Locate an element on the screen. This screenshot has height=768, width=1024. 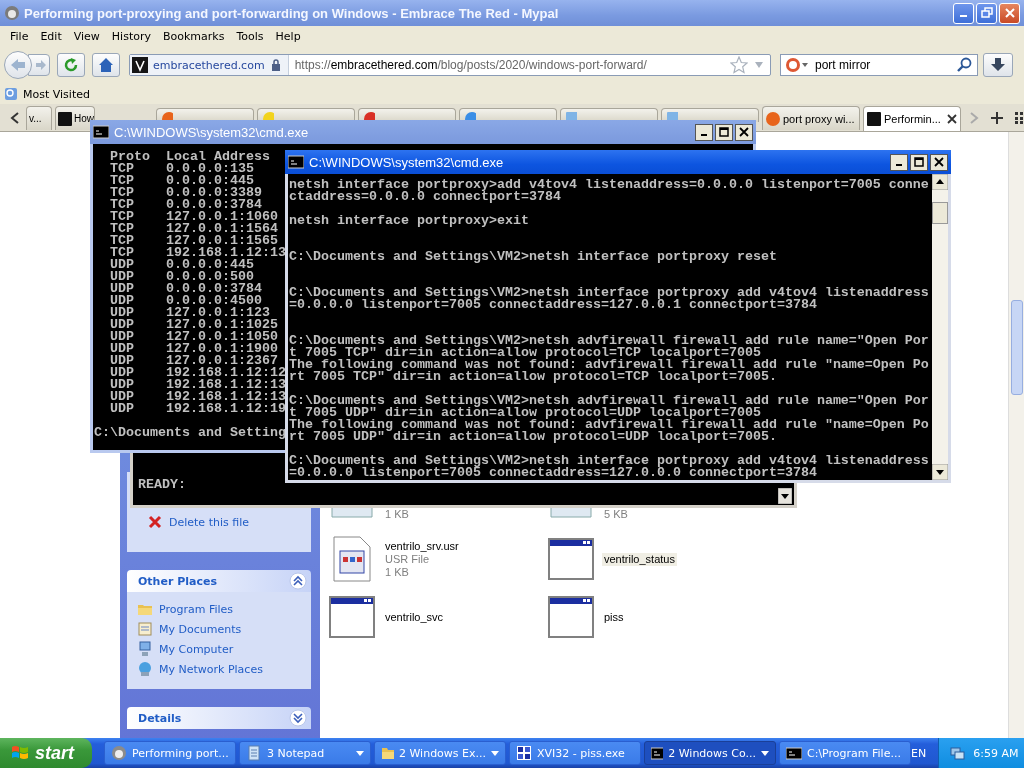
notepad-icon is located at coordinates (254, 753).